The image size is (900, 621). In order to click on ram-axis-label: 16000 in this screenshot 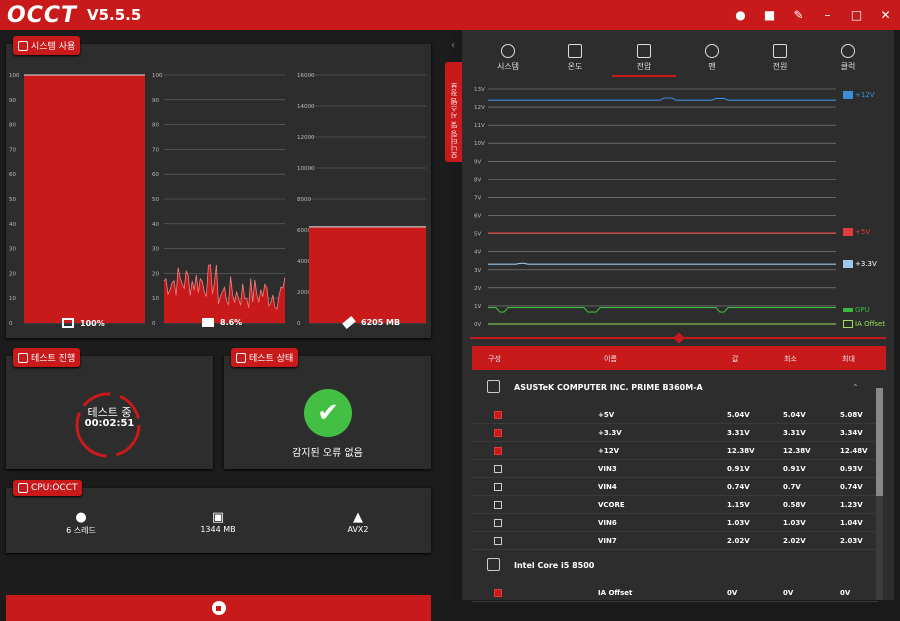, I will do `click(306, 76)`.